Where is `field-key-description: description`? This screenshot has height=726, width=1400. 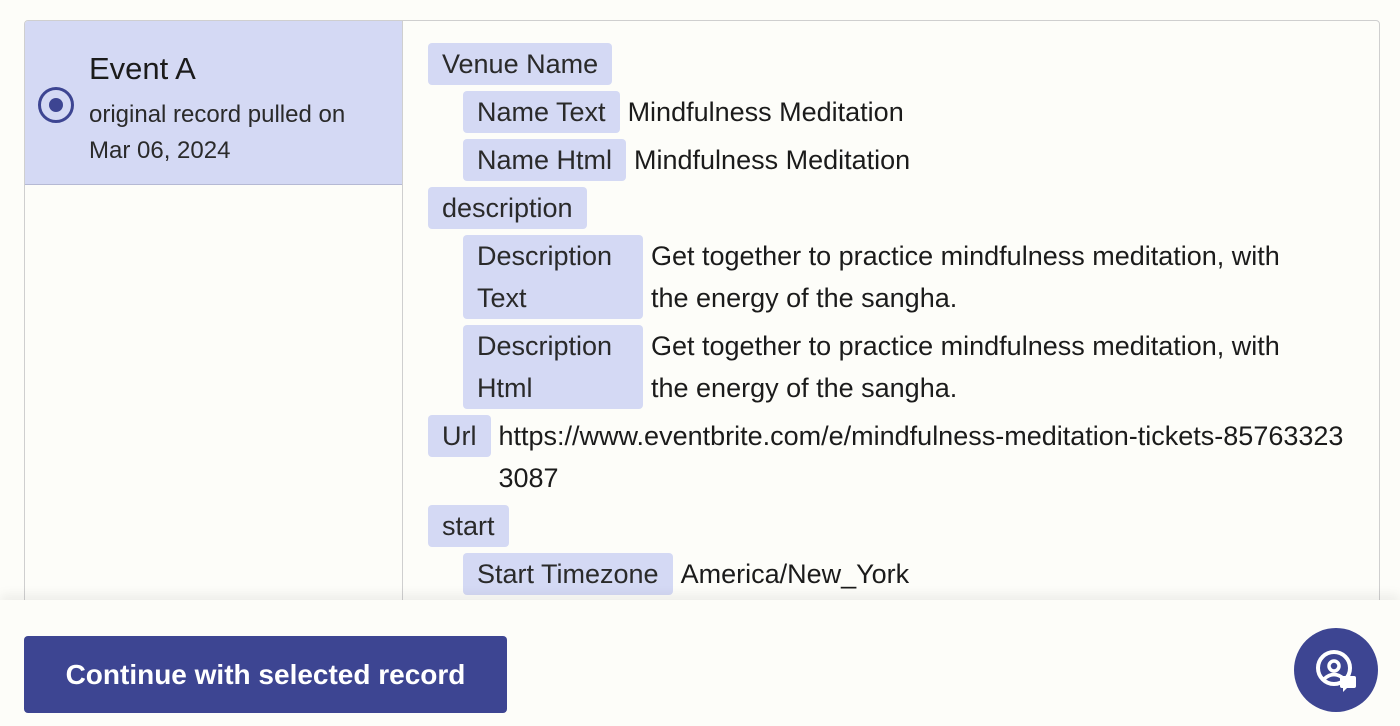 field-key-description: description is located at coordinates (507, 208).